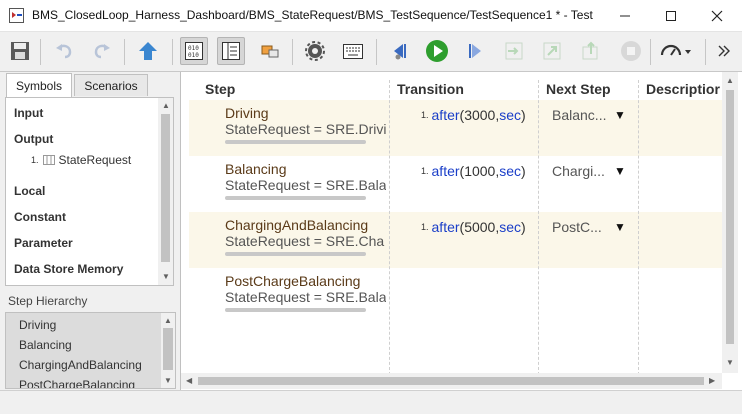  What do you see at coordinates (39, 85) in the screenshot?
I see `tab-symbols: Symbols` at bounding box center [39, 85].